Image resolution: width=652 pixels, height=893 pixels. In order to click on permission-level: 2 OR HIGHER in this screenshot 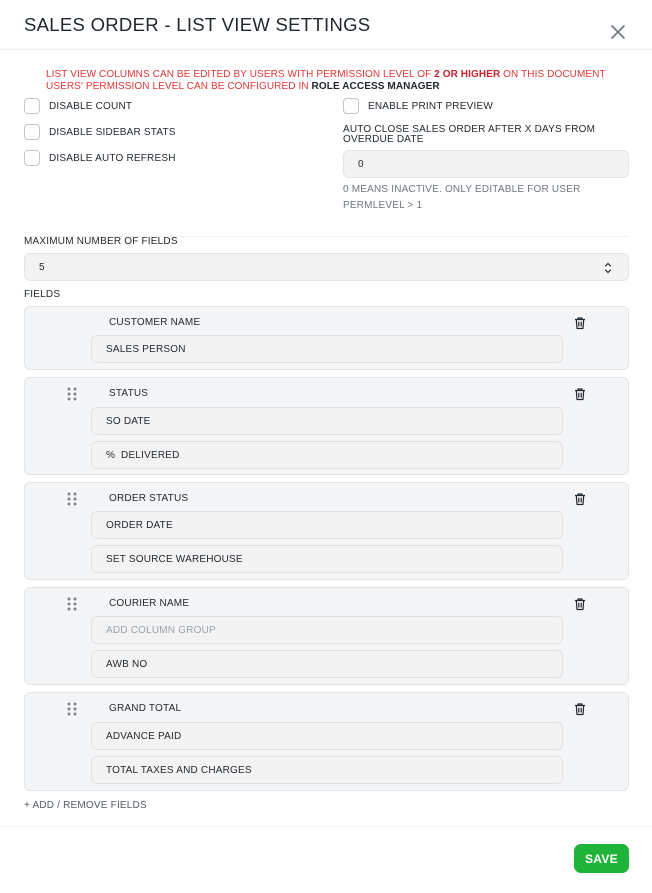, I will do `click(467, 74)`.